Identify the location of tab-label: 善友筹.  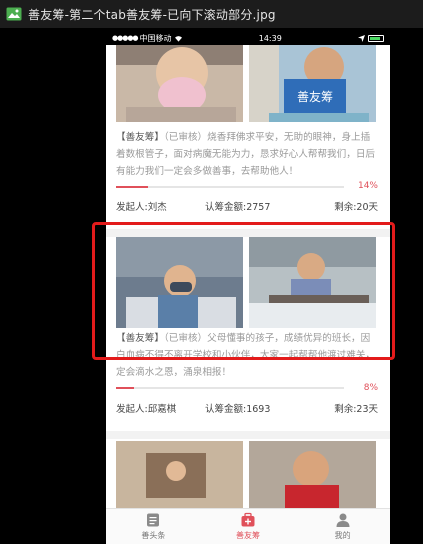
(248, 535).